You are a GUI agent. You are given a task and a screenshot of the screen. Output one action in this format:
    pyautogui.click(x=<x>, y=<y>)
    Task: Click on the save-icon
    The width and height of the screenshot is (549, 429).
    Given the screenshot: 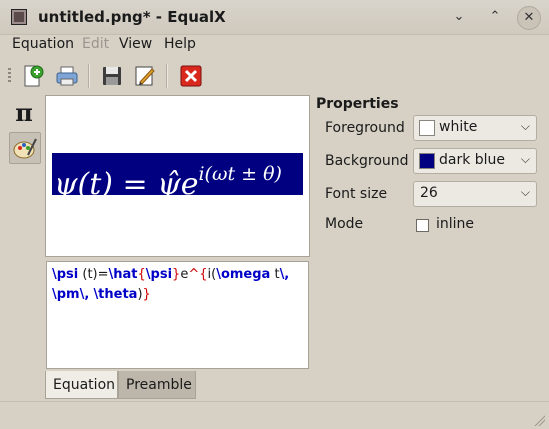 What is the action you would take?
    pyautogui.click(x=112, y=76)
    